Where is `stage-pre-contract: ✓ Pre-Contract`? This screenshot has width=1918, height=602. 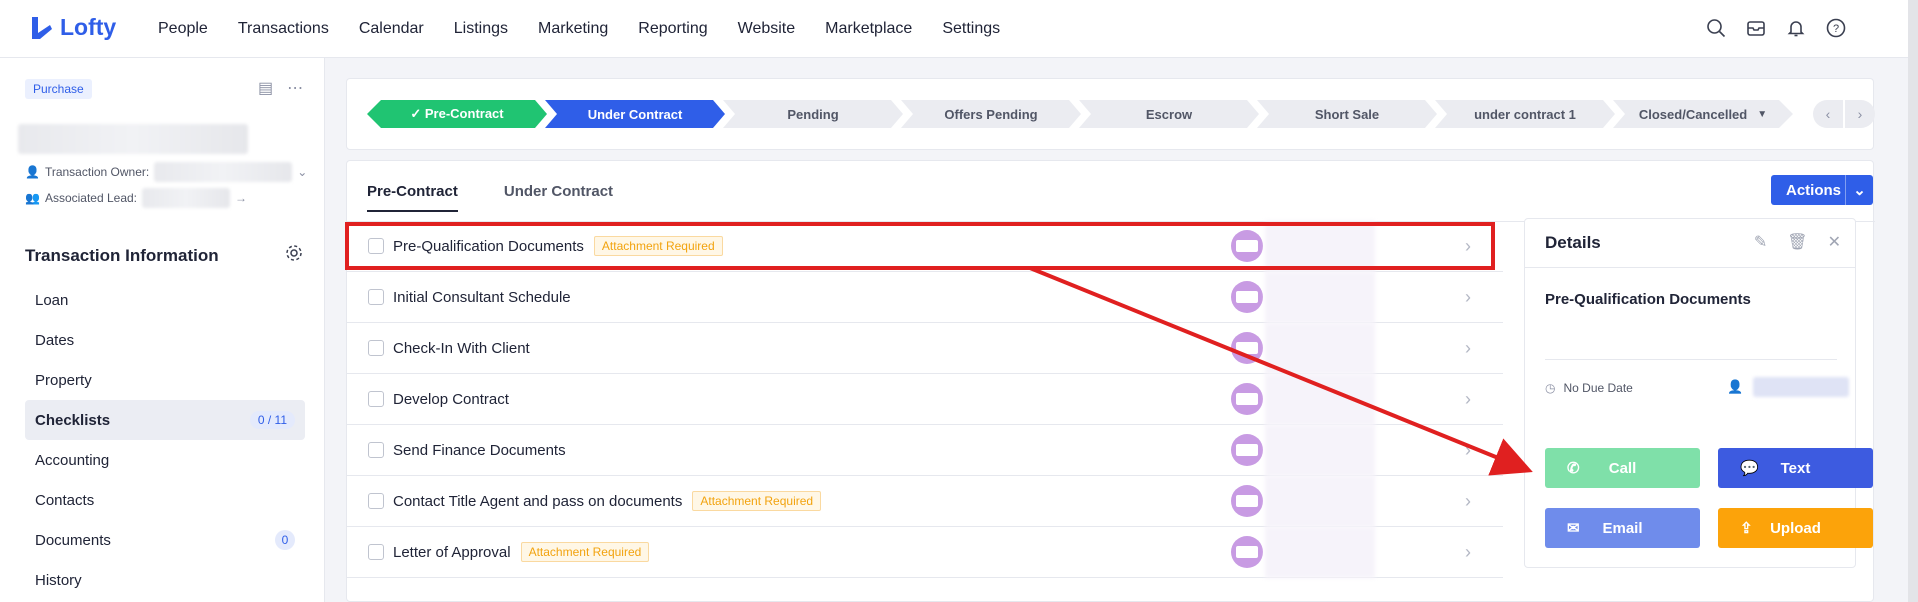 stage-pre-contract: ✓ Pre-Contract is located at coordinates (457, 114).